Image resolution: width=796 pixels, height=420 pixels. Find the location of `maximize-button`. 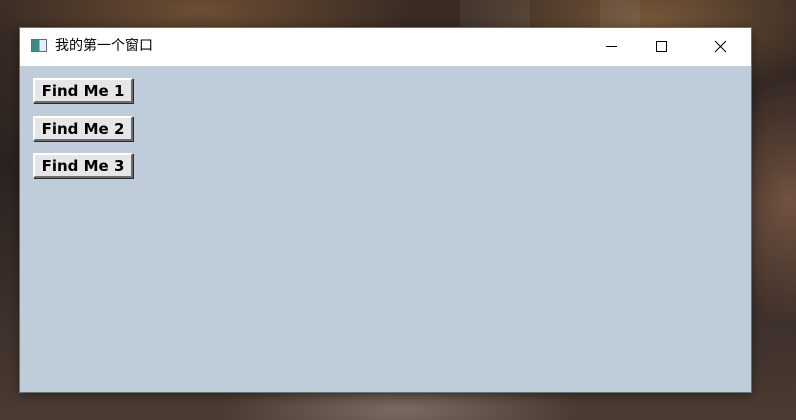

maximize-button is located at coordinates (663, 47).